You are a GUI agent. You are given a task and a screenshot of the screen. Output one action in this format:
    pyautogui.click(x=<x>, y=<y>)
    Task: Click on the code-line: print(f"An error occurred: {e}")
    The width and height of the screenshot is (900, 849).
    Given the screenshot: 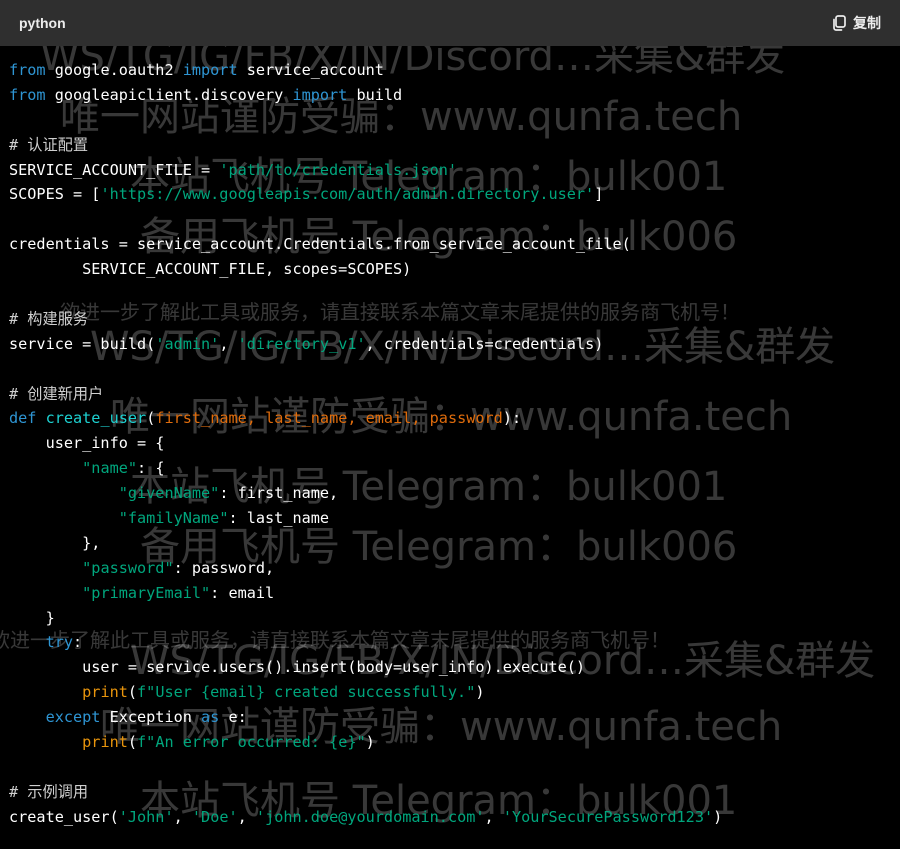 What is the action you would take?
    pyautogui.click(x=449, y=742)
    